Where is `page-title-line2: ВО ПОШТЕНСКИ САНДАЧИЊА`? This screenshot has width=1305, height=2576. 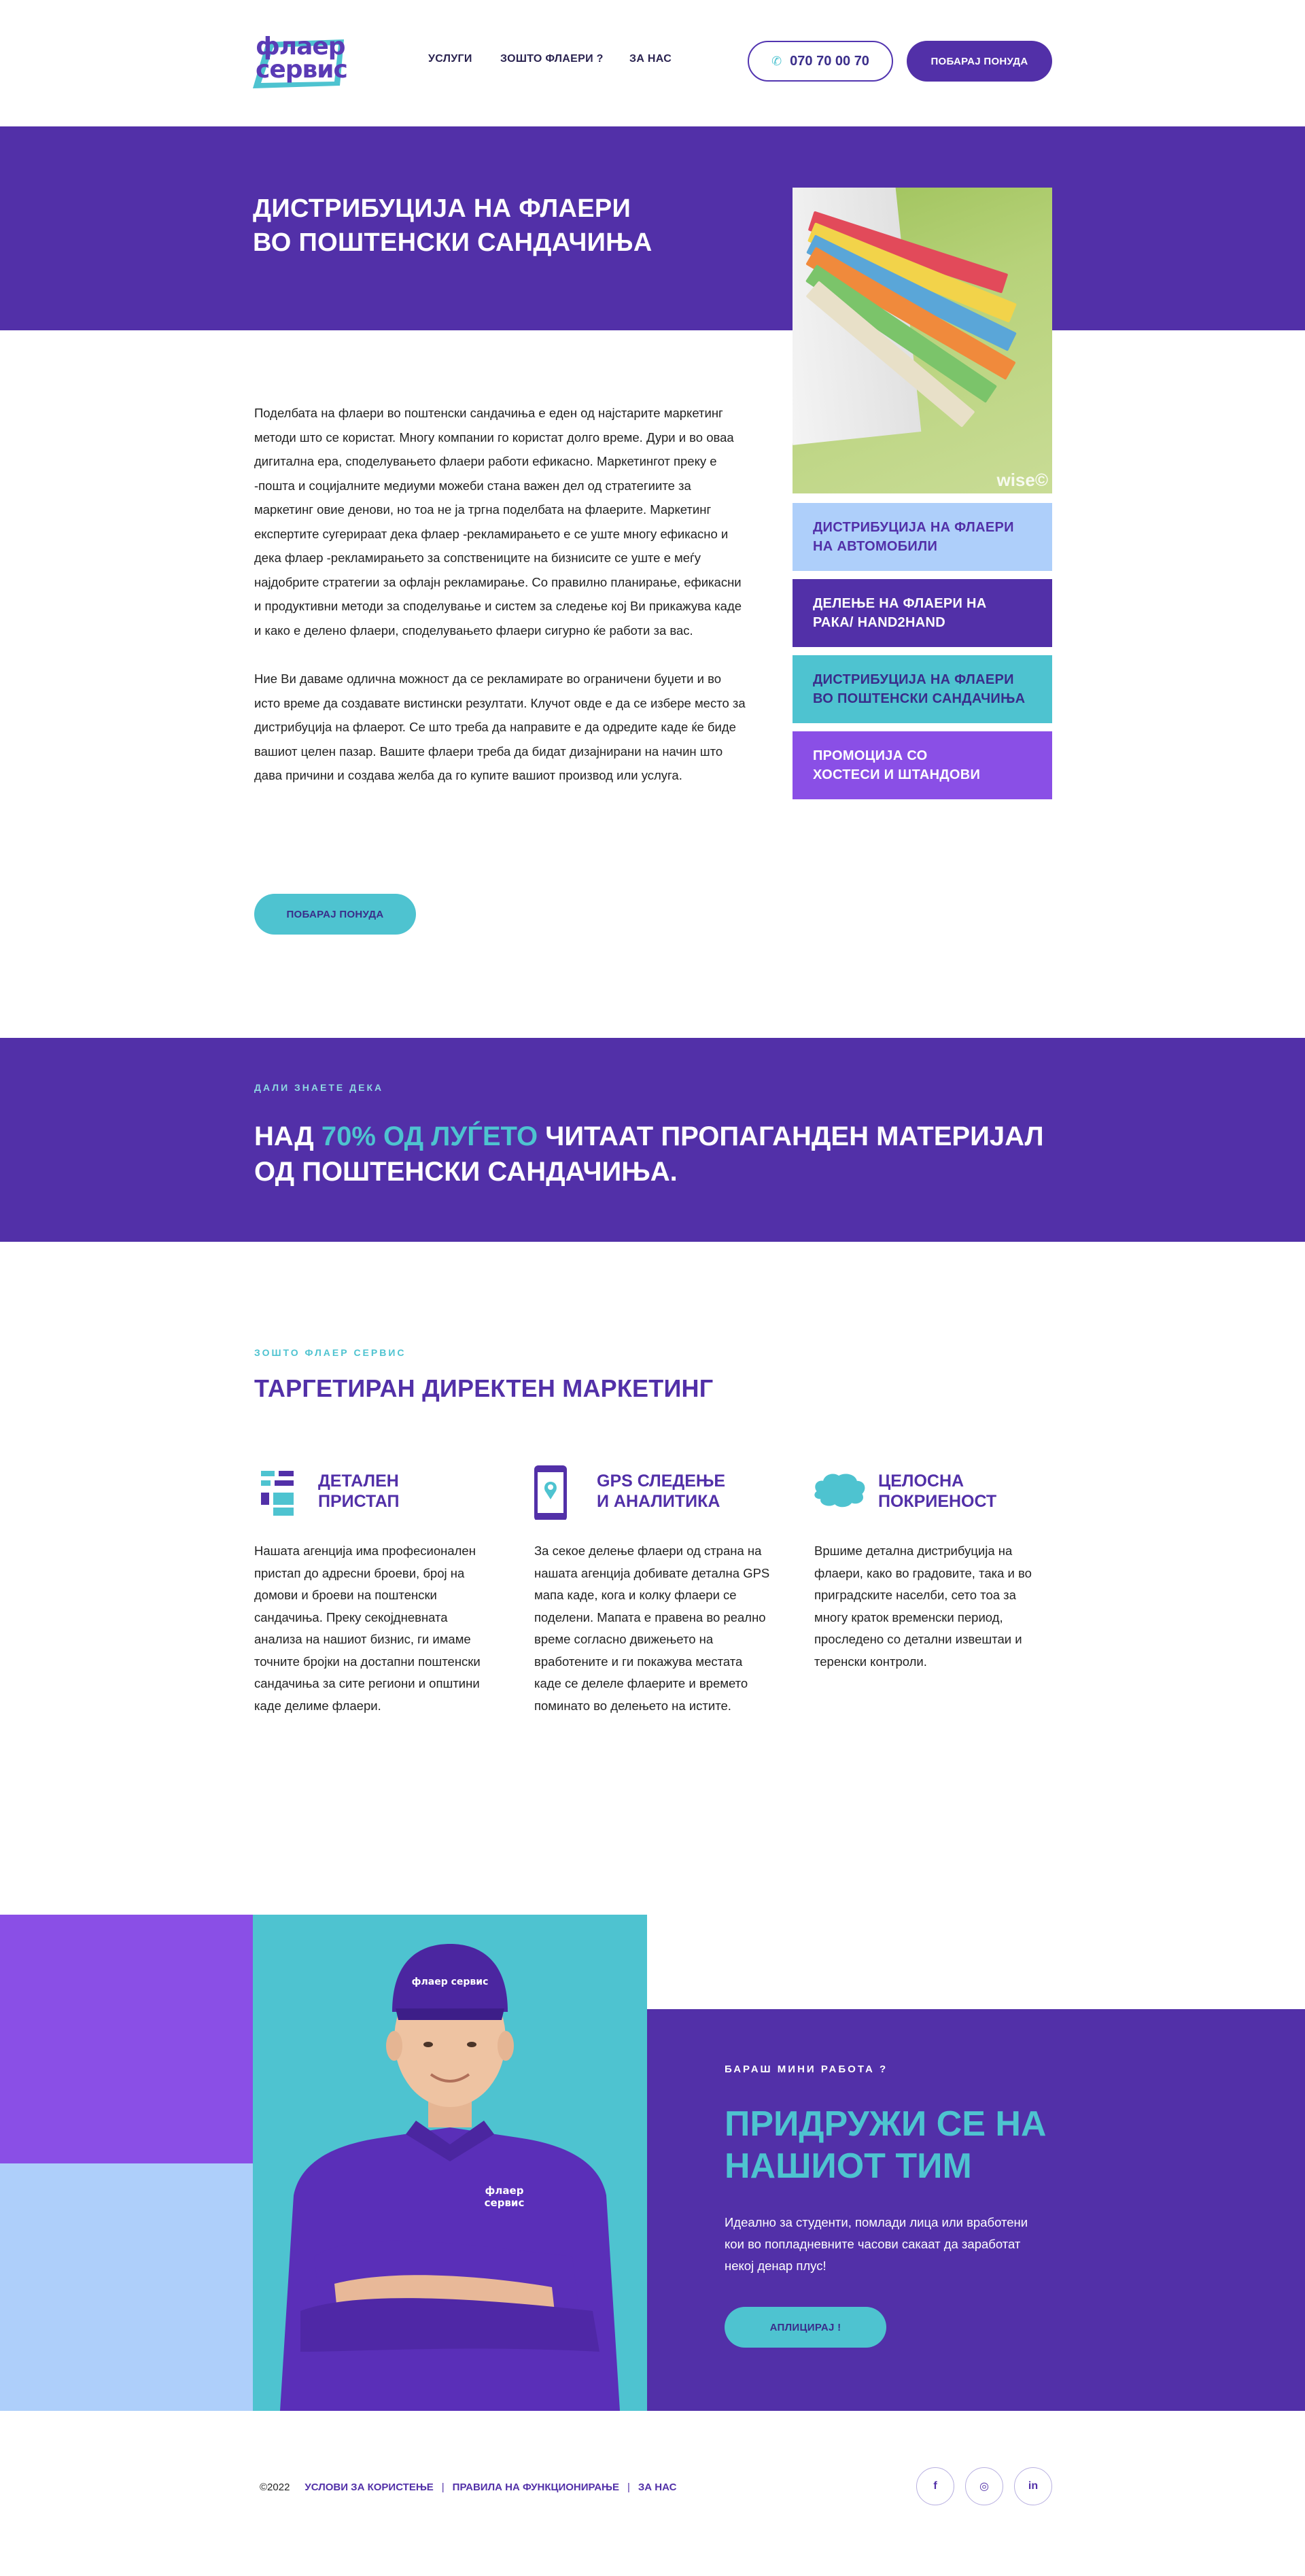 page-title-line2: ВО ПОШТЕНСКИ САНДАЧИЊА is located at coordinates (452, 242).